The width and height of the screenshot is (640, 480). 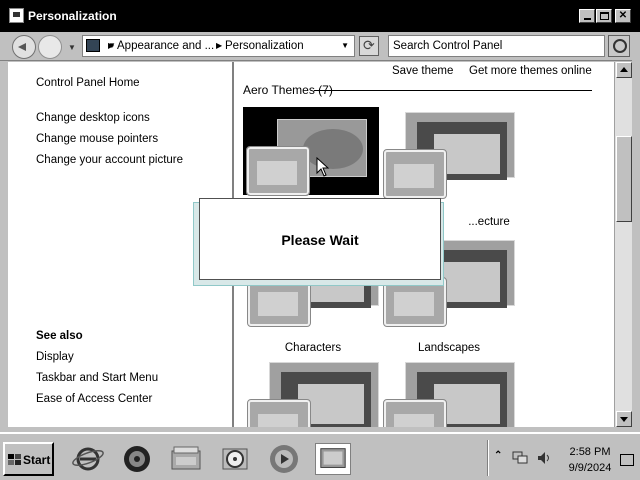 I want to click on taskbar: Start ⌃ 2:58 PM 9/9/2024, so click(x=320, y=456).